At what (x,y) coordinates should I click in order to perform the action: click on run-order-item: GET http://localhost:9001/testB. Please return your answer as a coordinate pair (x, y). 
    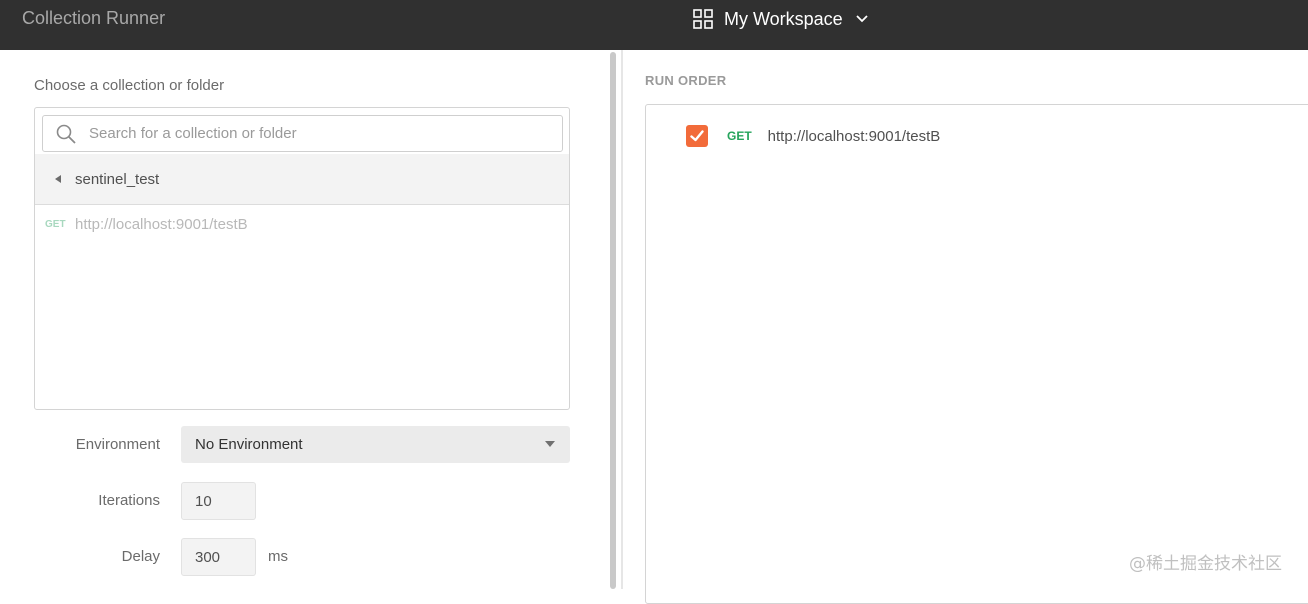
    Looking at the image, I should click on (813, 136).